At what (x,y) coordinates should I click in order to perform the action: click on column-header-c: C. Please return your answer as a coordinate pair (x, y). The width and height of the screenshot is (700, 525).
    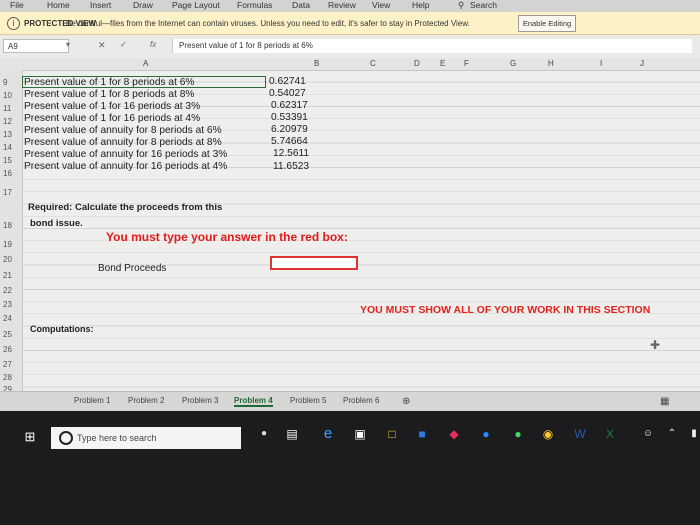
    Looking at the image, I should click on (373, 63).